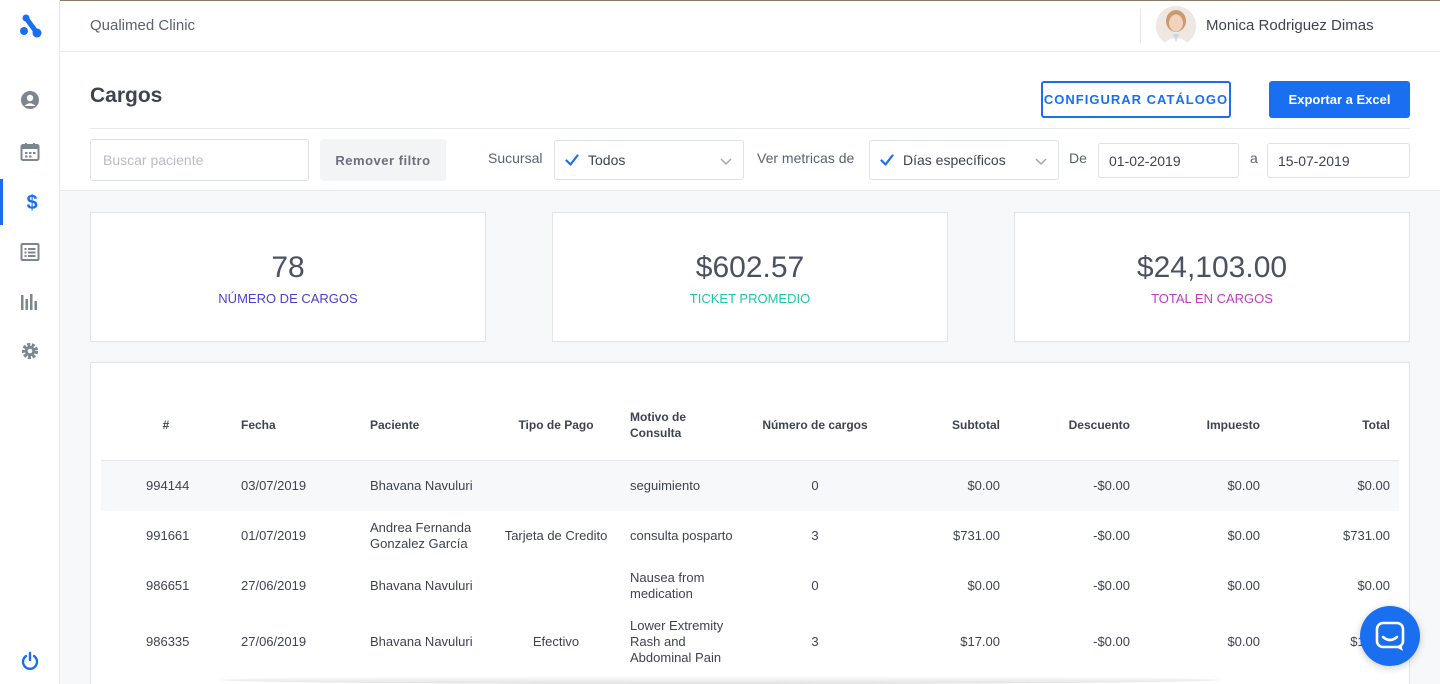 The image size is (1440, 684). What do you see at coordinates (168, 585) in the screenshot?
I see `cell-id: 986651` at bounding box center [168, 585].